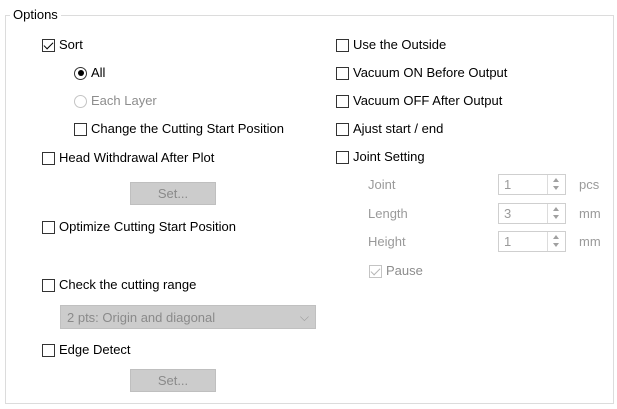 The height and width of the screenshot is (409, 617). I want to click on change-start-label: Change the Cutting Start Position, so click(187, 128).